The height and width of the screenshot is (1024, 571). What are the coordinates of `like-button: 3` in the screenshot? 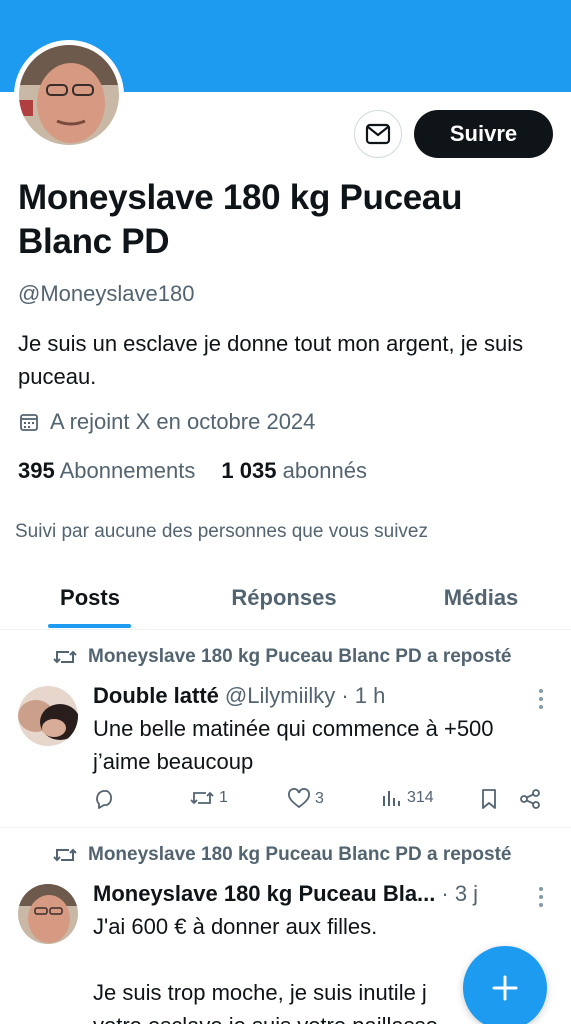 It's located at (305, 799).